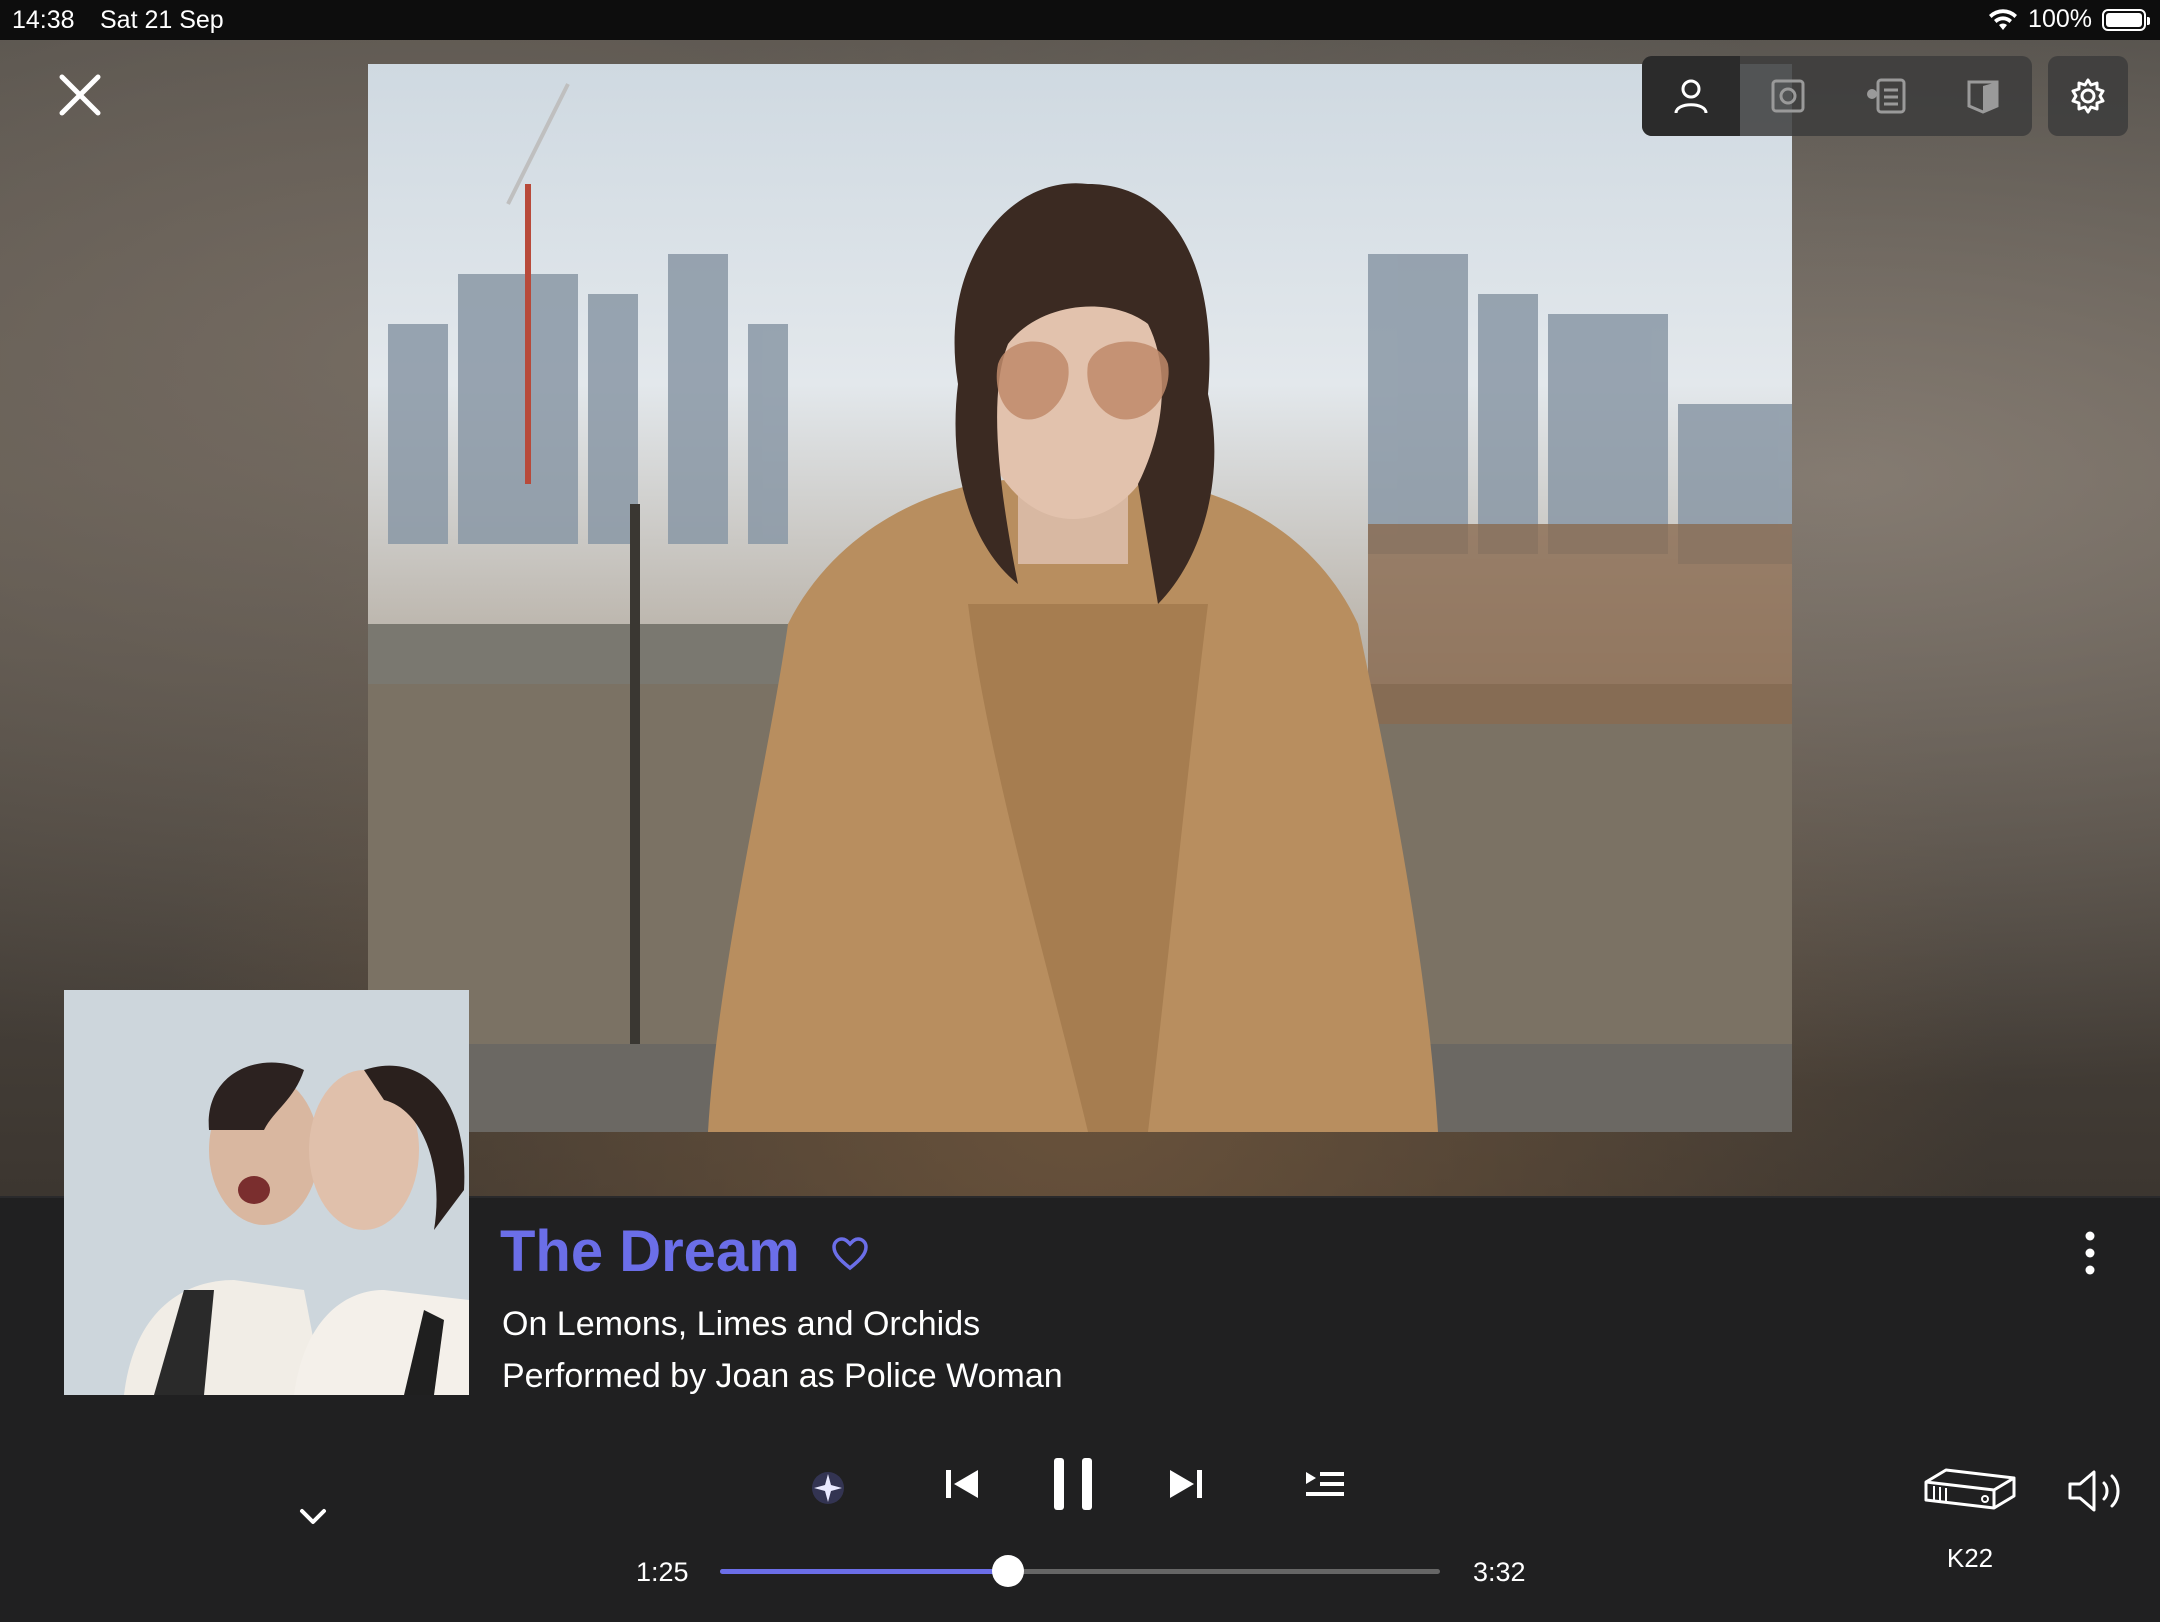  I want to click on radio-button, so click(828, 1488).